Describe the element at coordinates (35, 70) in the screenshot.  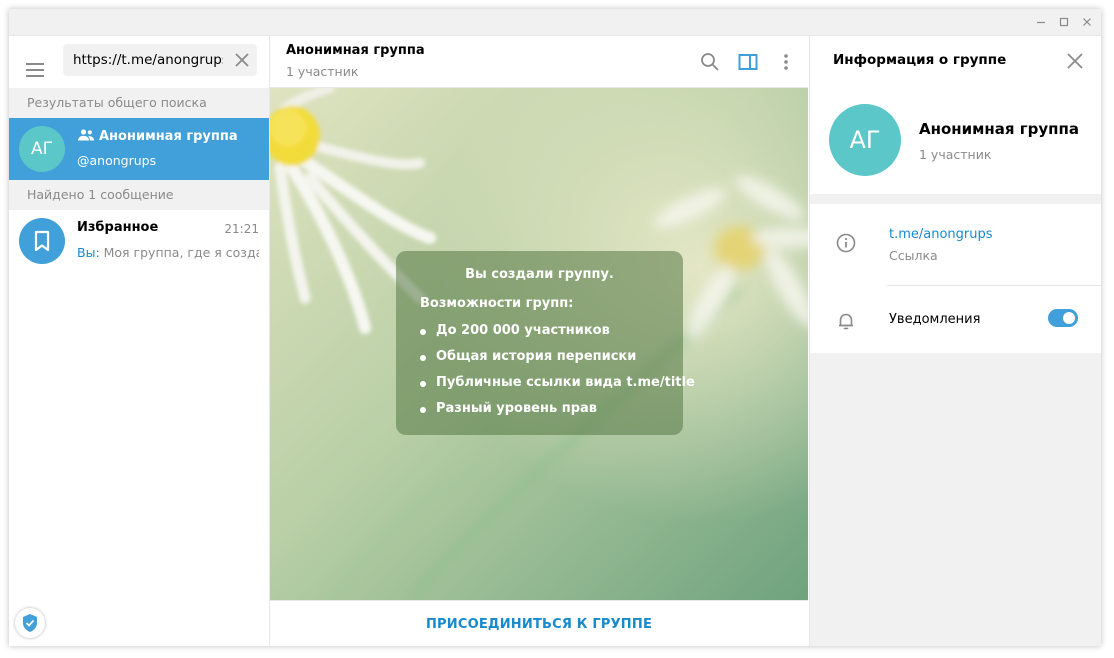
I see `hamburger-menu-icon` at that location.